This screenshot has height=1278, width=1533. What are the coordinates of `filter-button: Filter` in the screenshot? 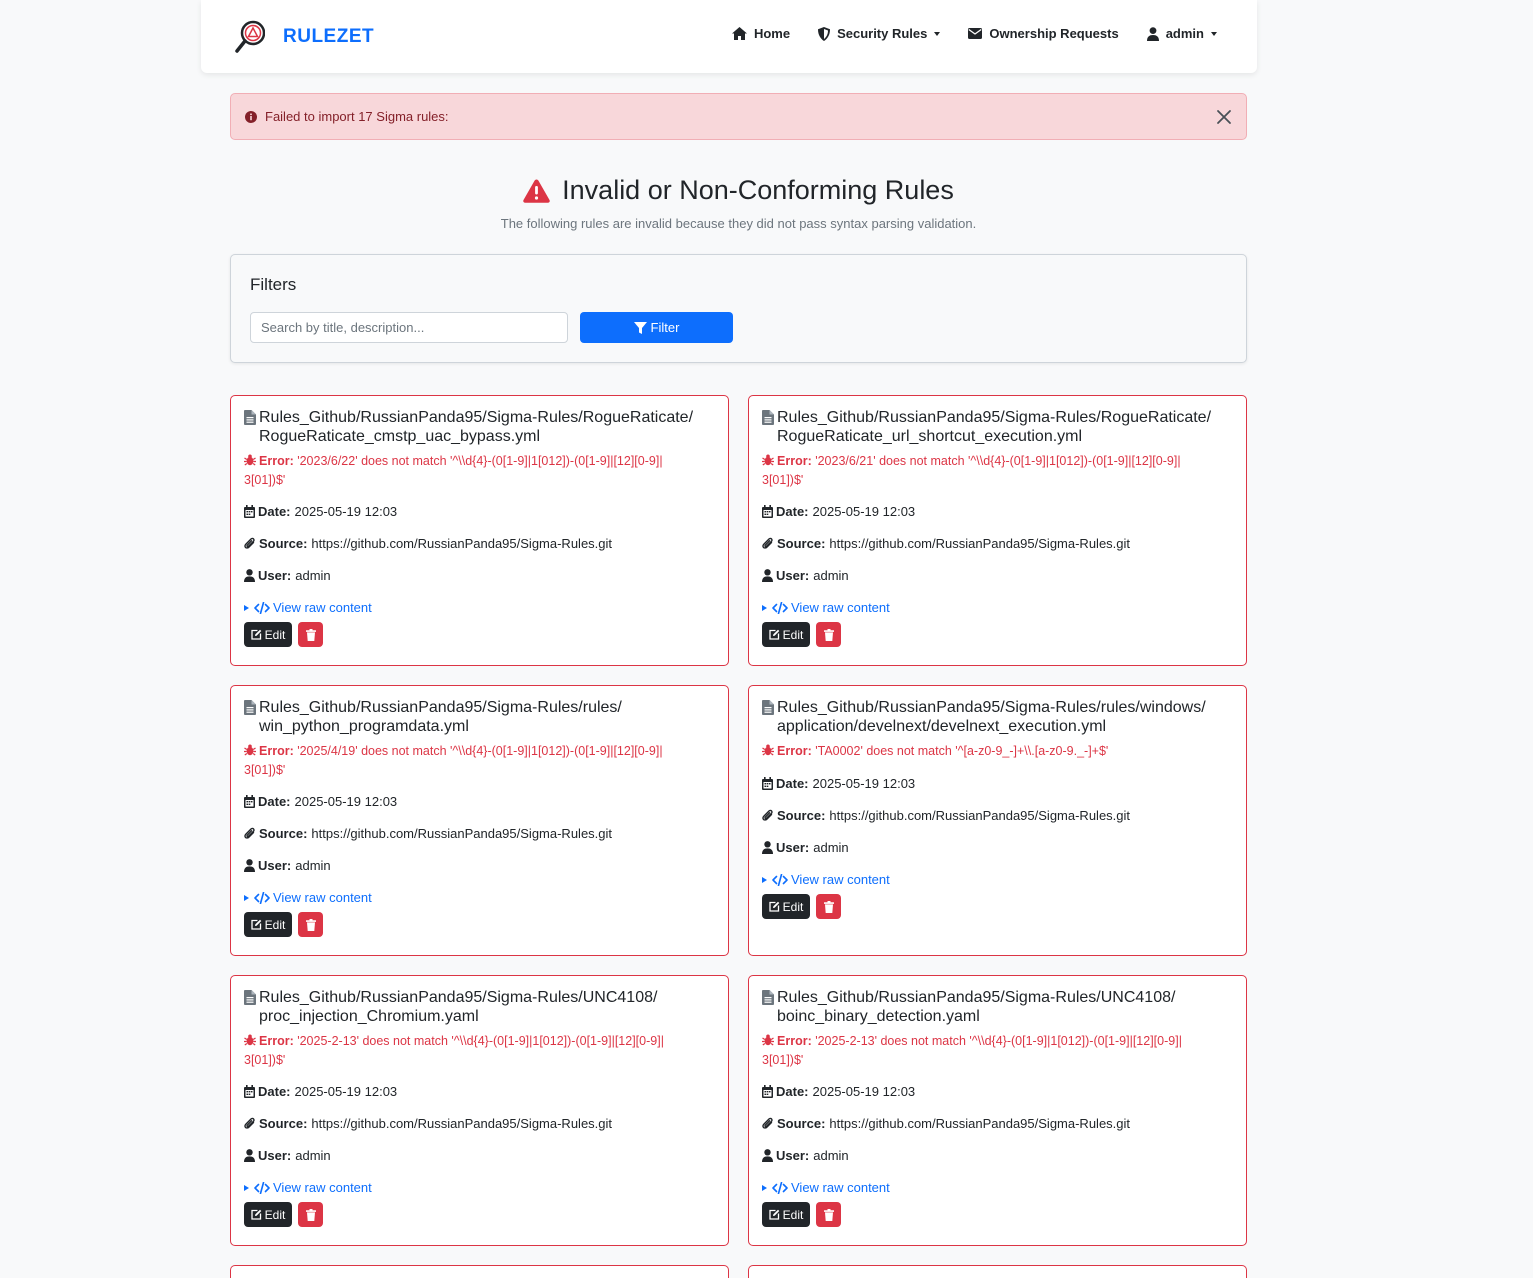 It's located at (656, 327).